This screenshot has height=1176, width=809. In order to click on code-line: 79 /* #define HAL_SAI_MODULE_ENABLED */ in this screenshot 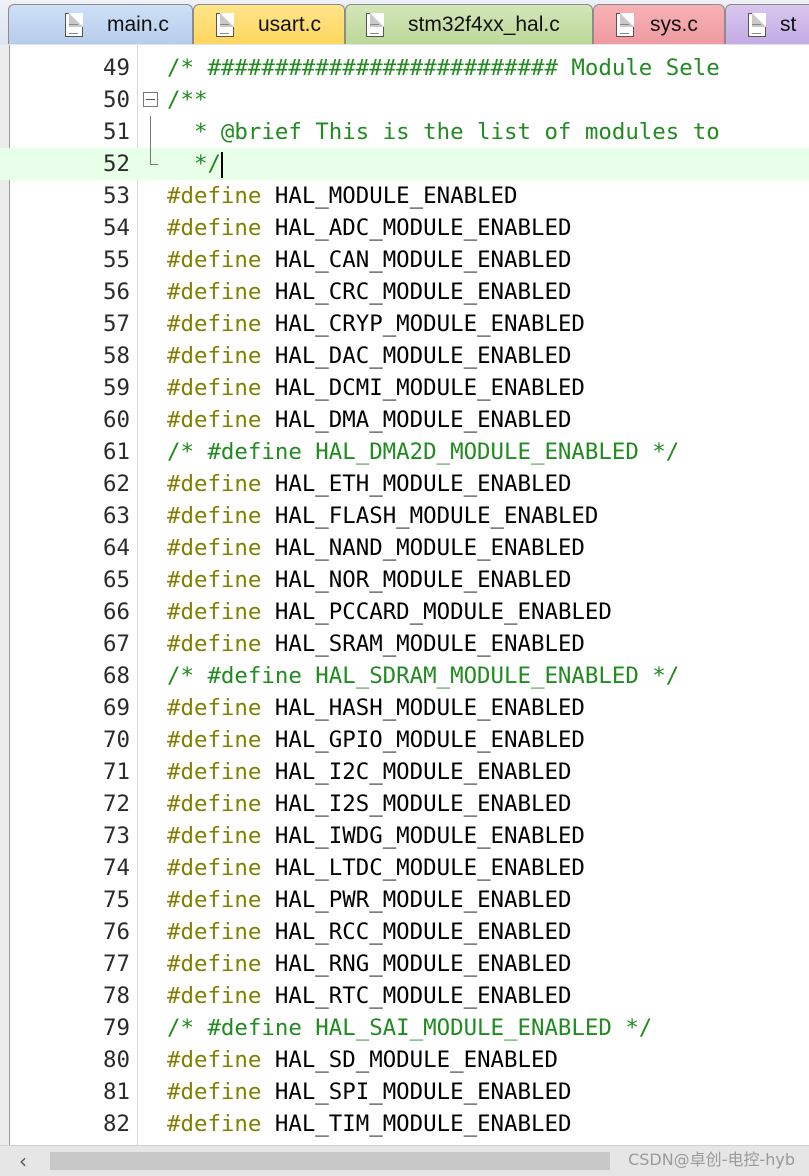, I will do `click(404, 1028)`.